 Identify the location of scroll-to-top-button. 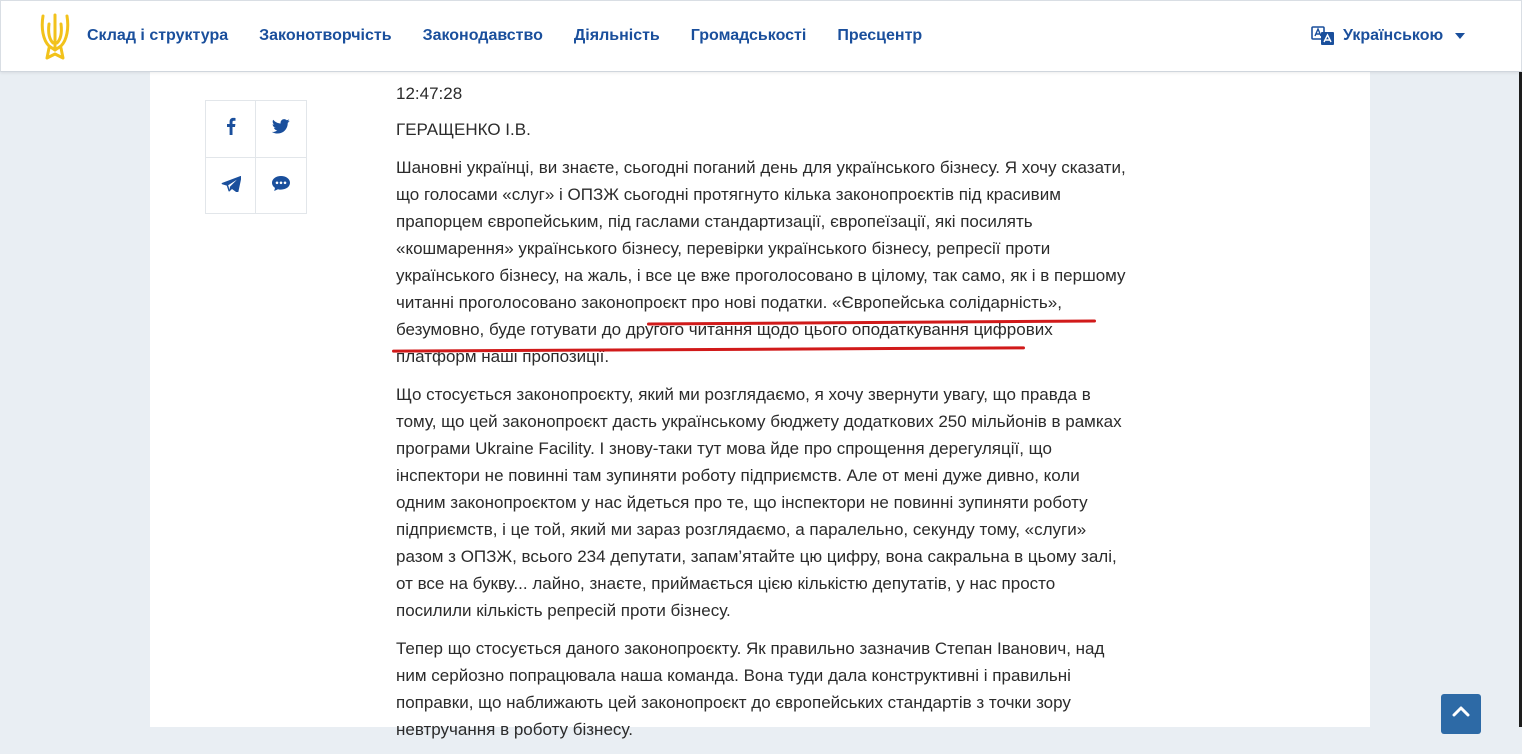
(1461, 714).